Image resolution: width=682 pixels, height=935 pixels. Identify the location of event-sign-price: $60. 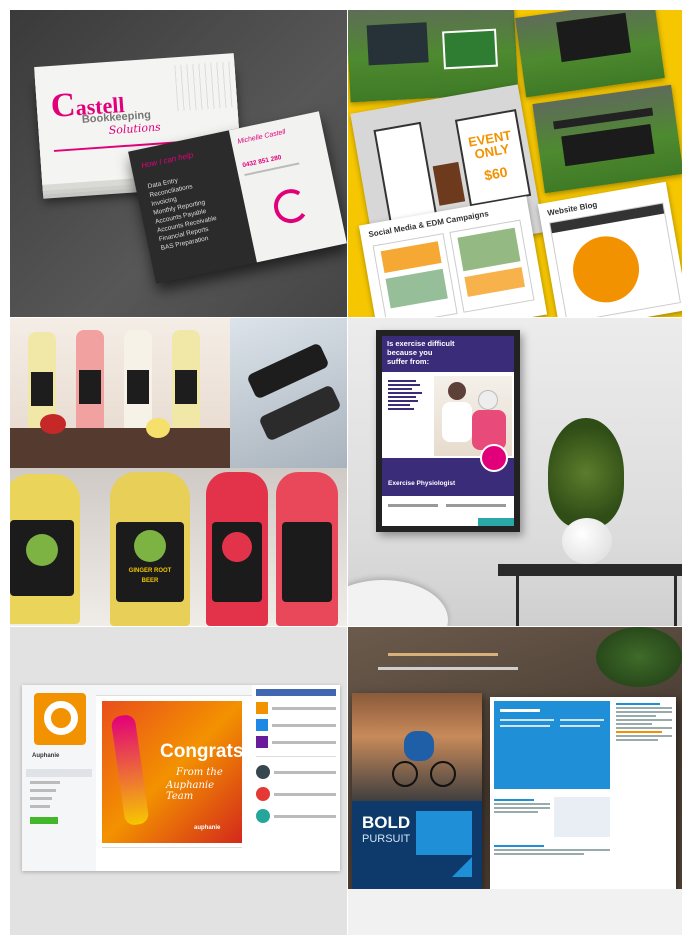
(495, 173).